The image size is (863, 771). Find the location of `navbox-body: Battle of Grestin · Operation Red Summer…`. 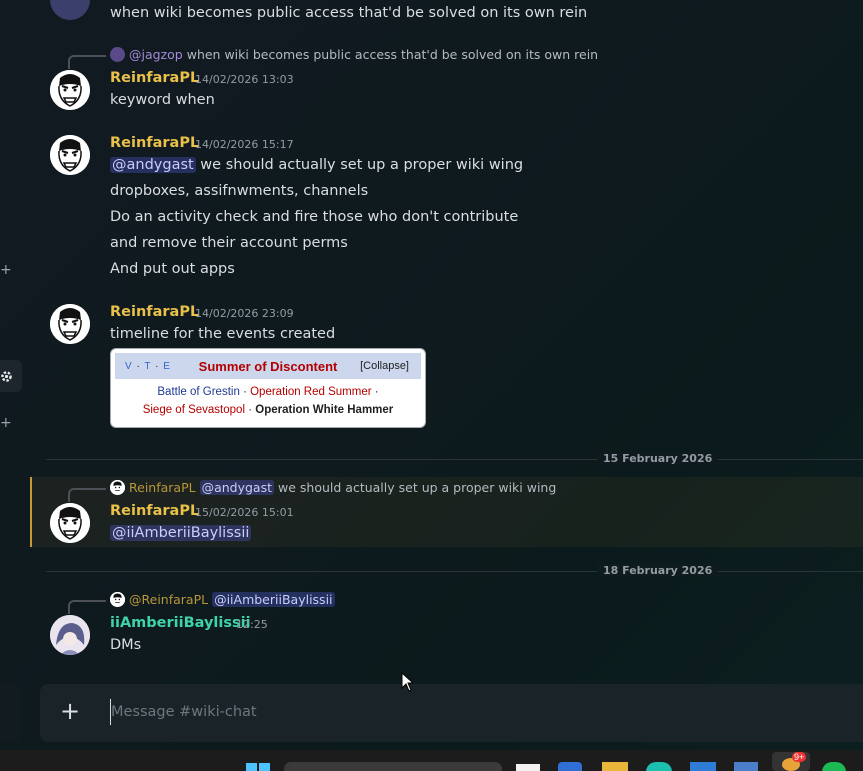

navbox-body: Battle of Grestin · Operation Red Summer… is located at coordinates (268, 401).